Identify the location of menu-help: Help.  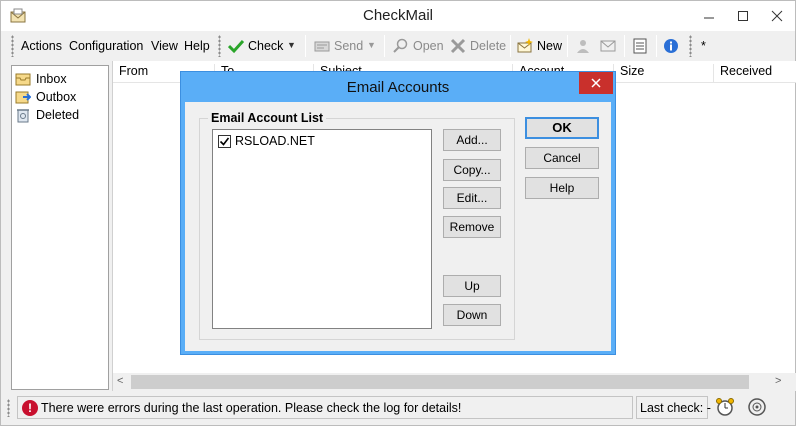
(197, 46).